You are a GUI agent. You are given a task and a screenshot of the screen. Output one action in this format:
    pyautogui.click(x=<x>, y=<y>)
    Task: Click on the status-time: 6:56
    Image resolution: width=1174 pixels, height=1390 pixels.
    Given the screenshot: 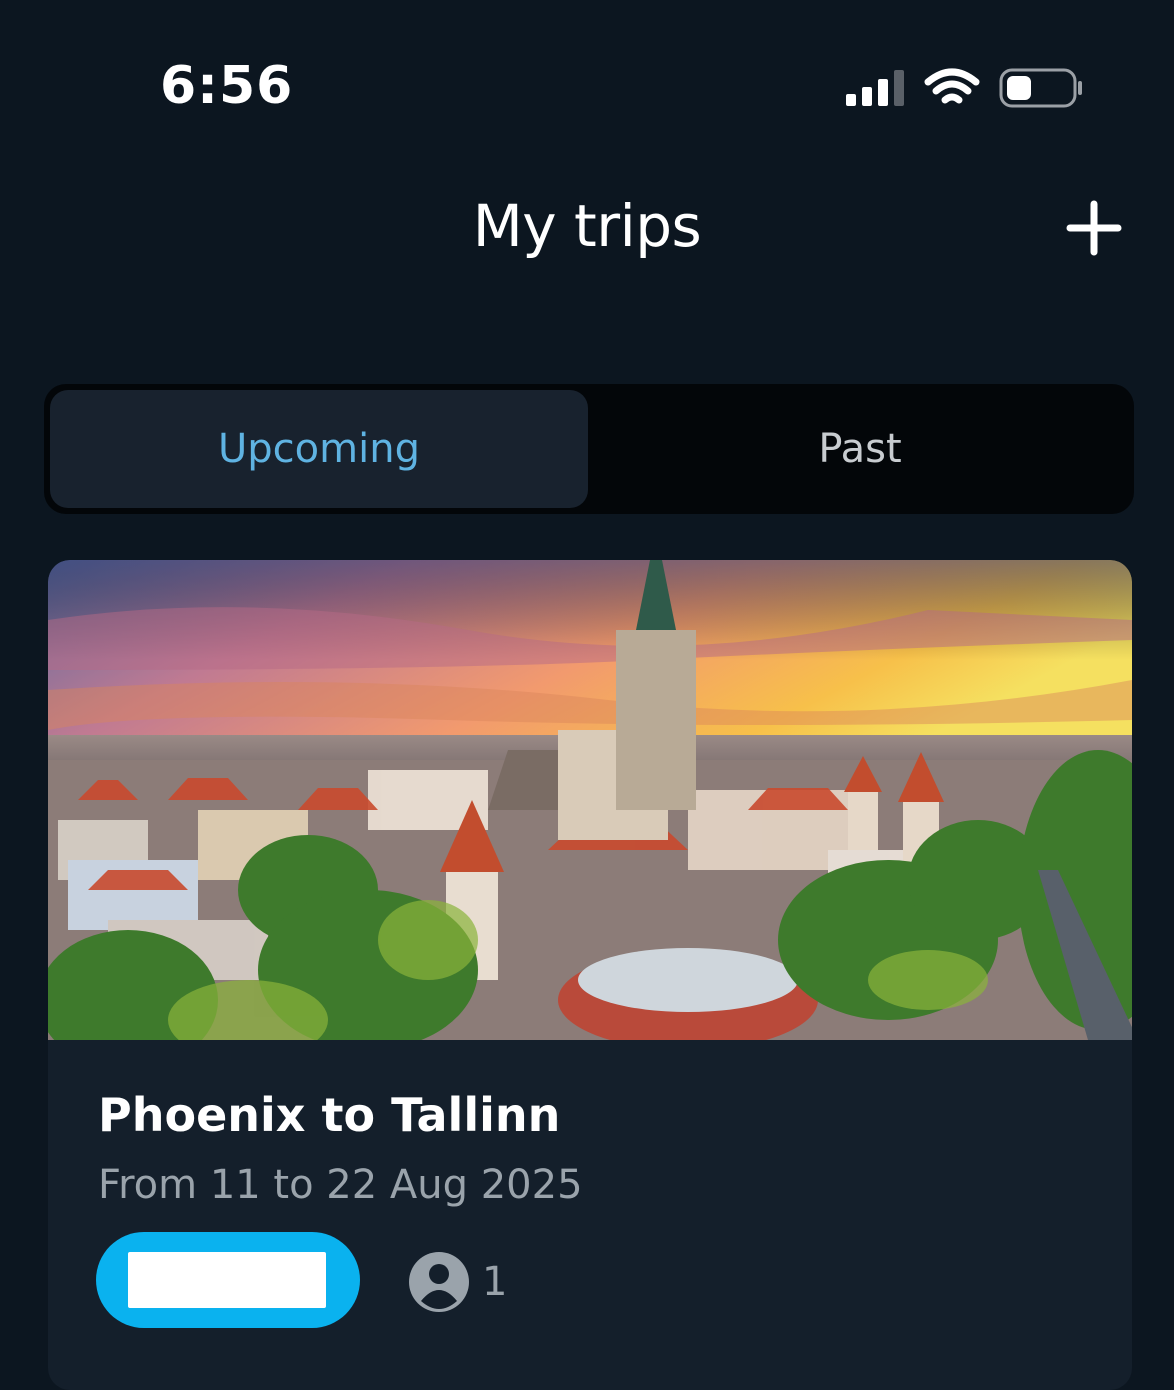 What is the action you would take?
    pyautogui.click(x=227, y=86)
    